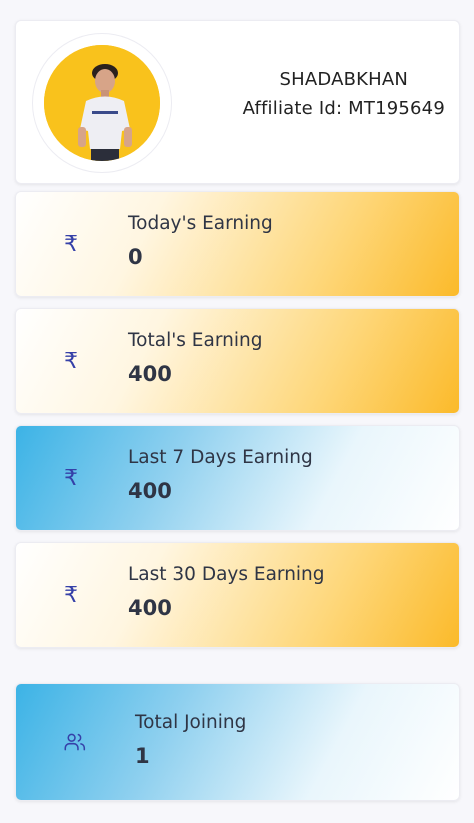 This screenshot has height=823, width=474. I want to click on avatar-ring, so click(102, 103).